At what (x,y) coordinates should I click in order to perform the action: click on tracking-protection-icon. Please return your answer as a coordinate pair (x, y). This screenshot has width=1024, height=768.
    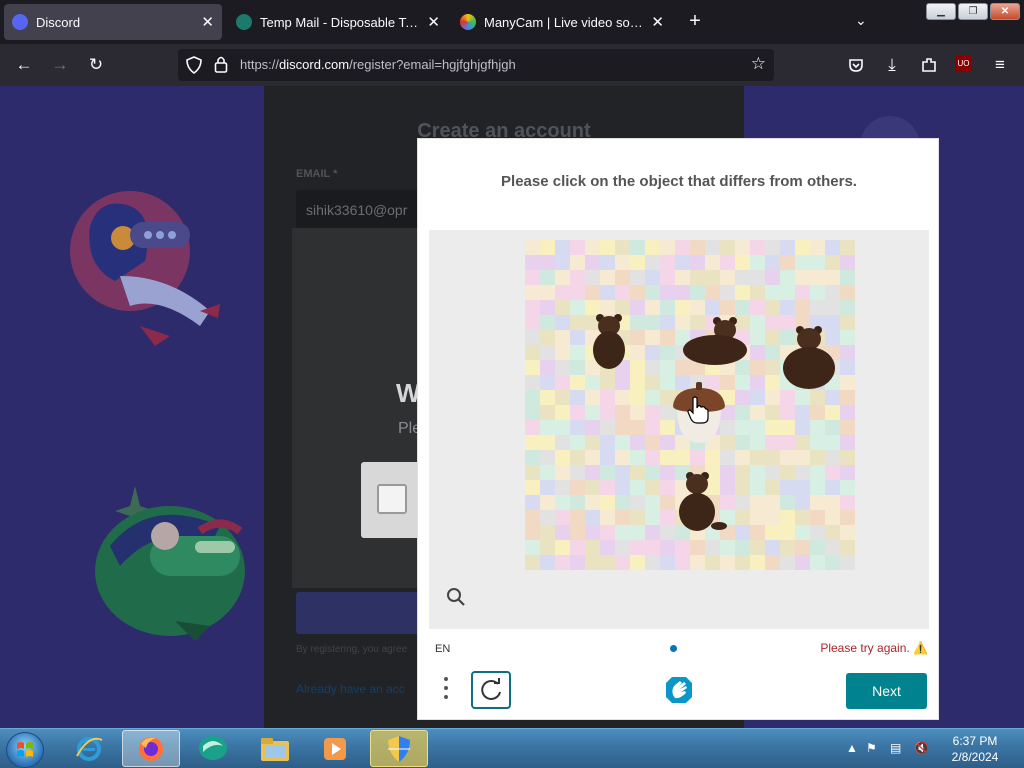
    Looking at the image, I should click on (194, 65).